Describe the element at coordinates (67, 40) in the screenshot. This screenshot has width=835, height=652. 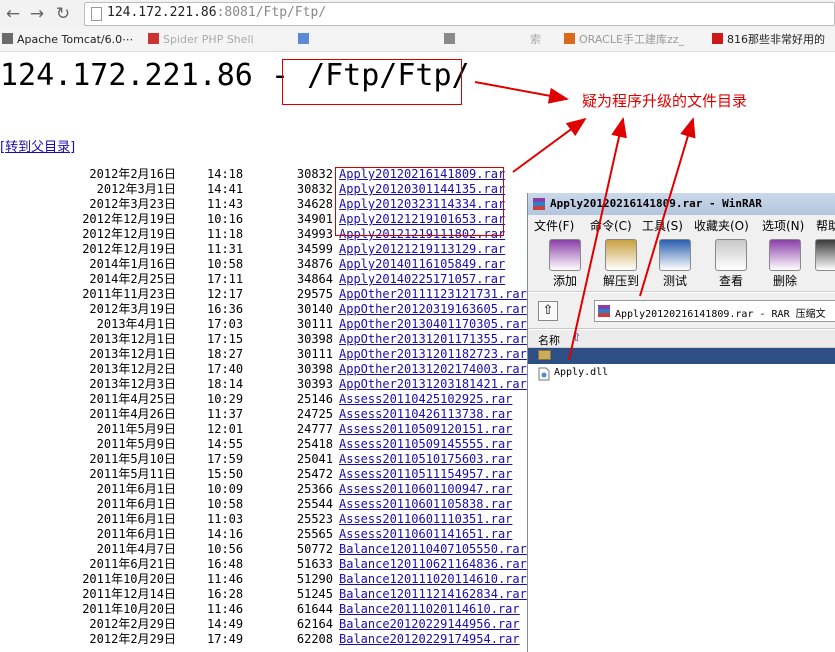
I see `bookmark-tomcat: Apache Tomcat/6.0⋯` at that location.